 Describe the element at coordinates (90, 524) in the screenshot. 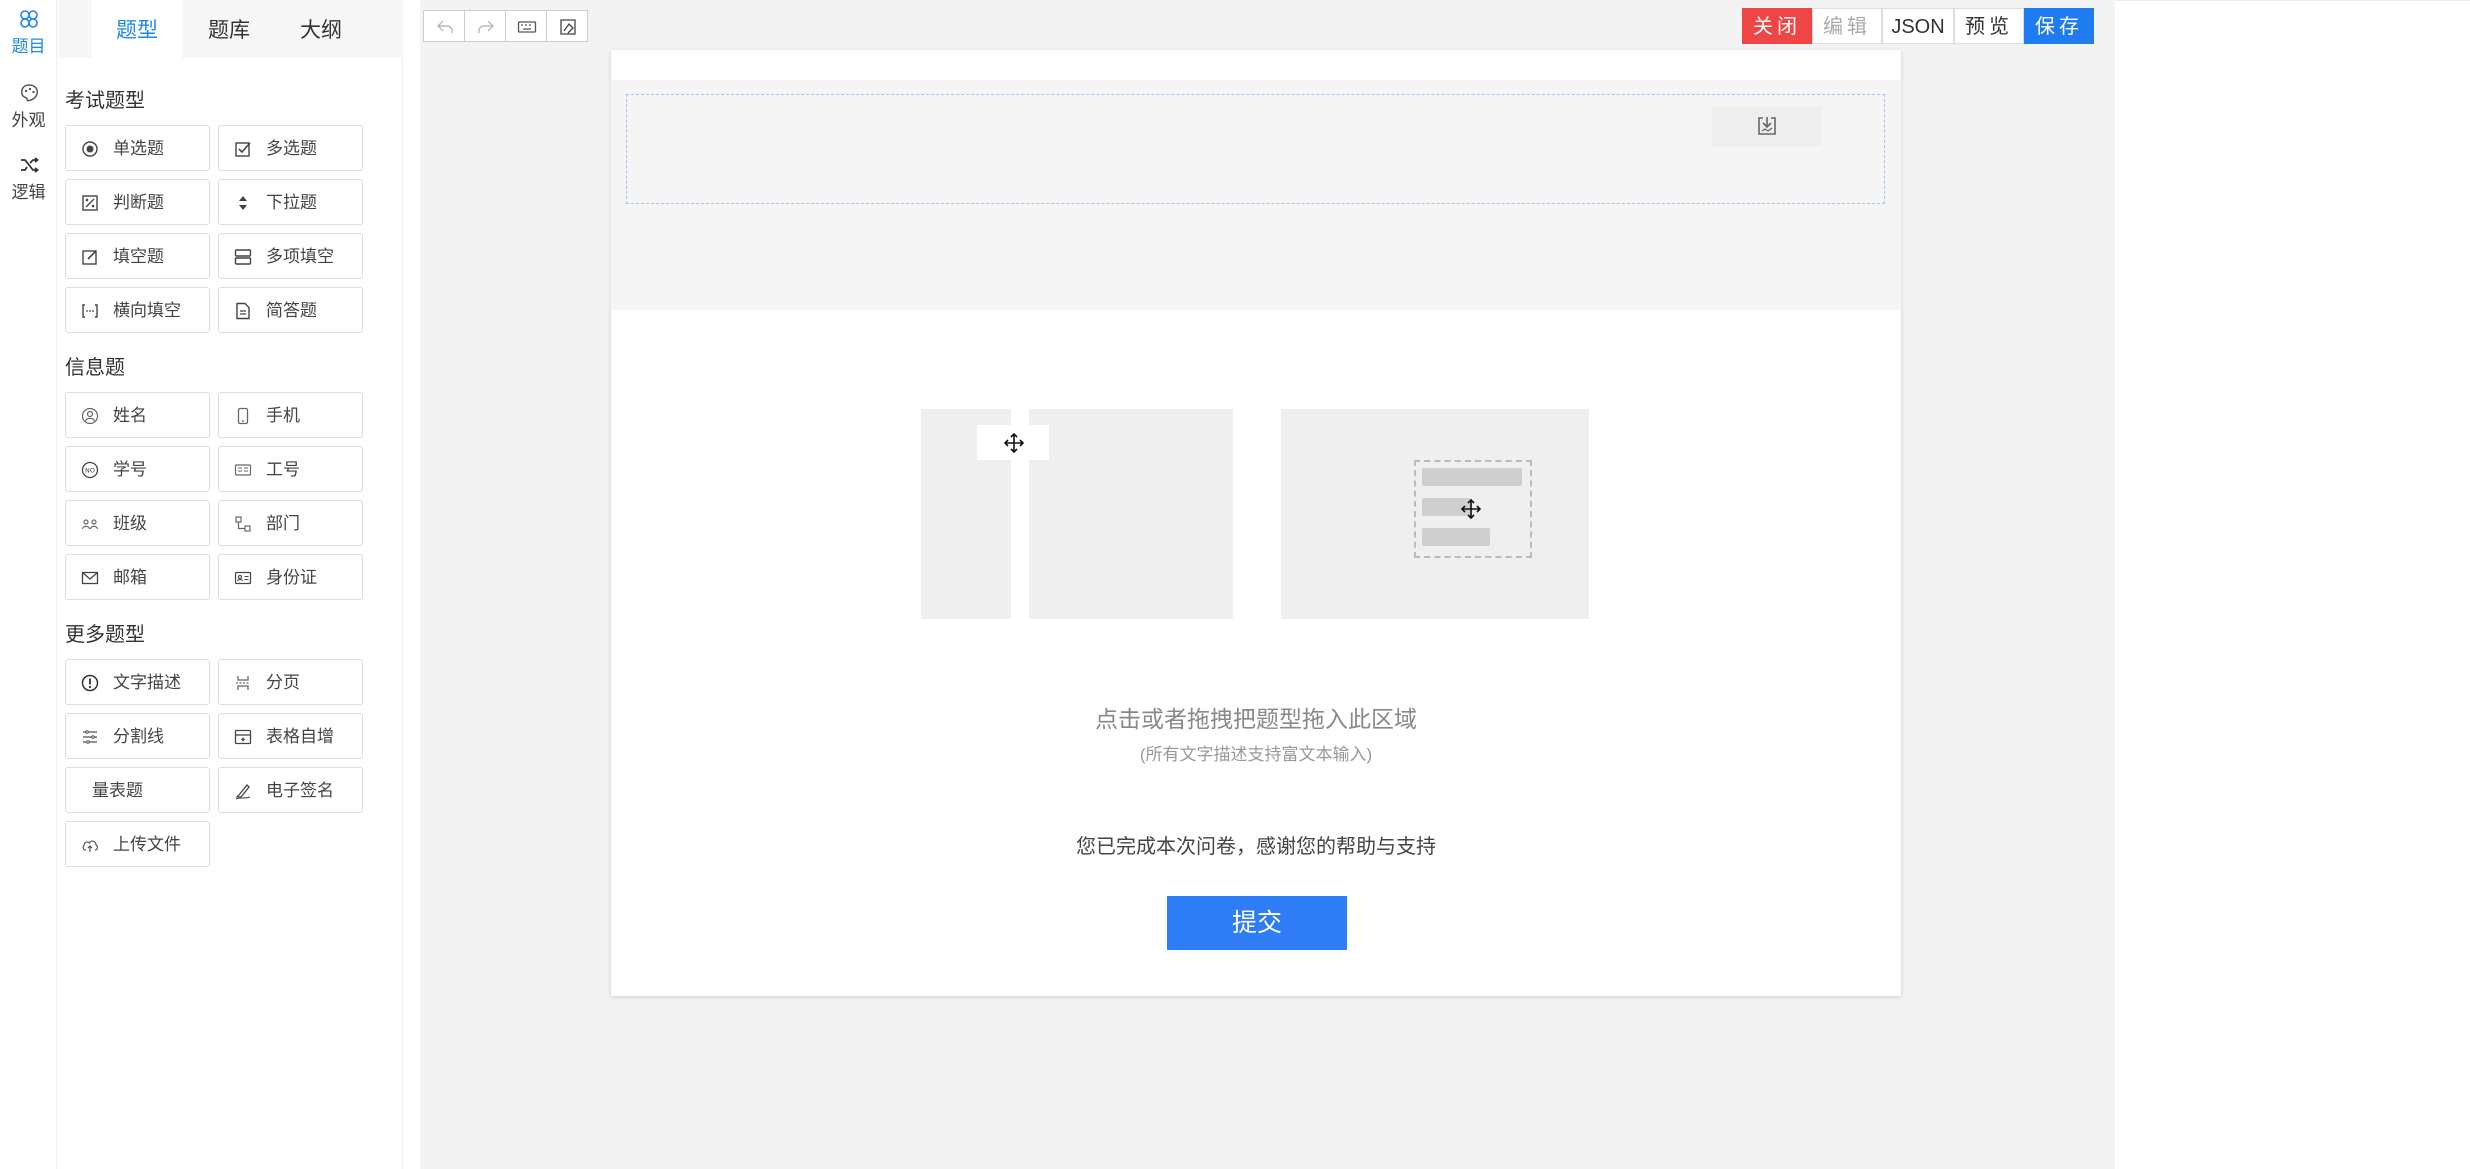

I see `group-icon` at that location.